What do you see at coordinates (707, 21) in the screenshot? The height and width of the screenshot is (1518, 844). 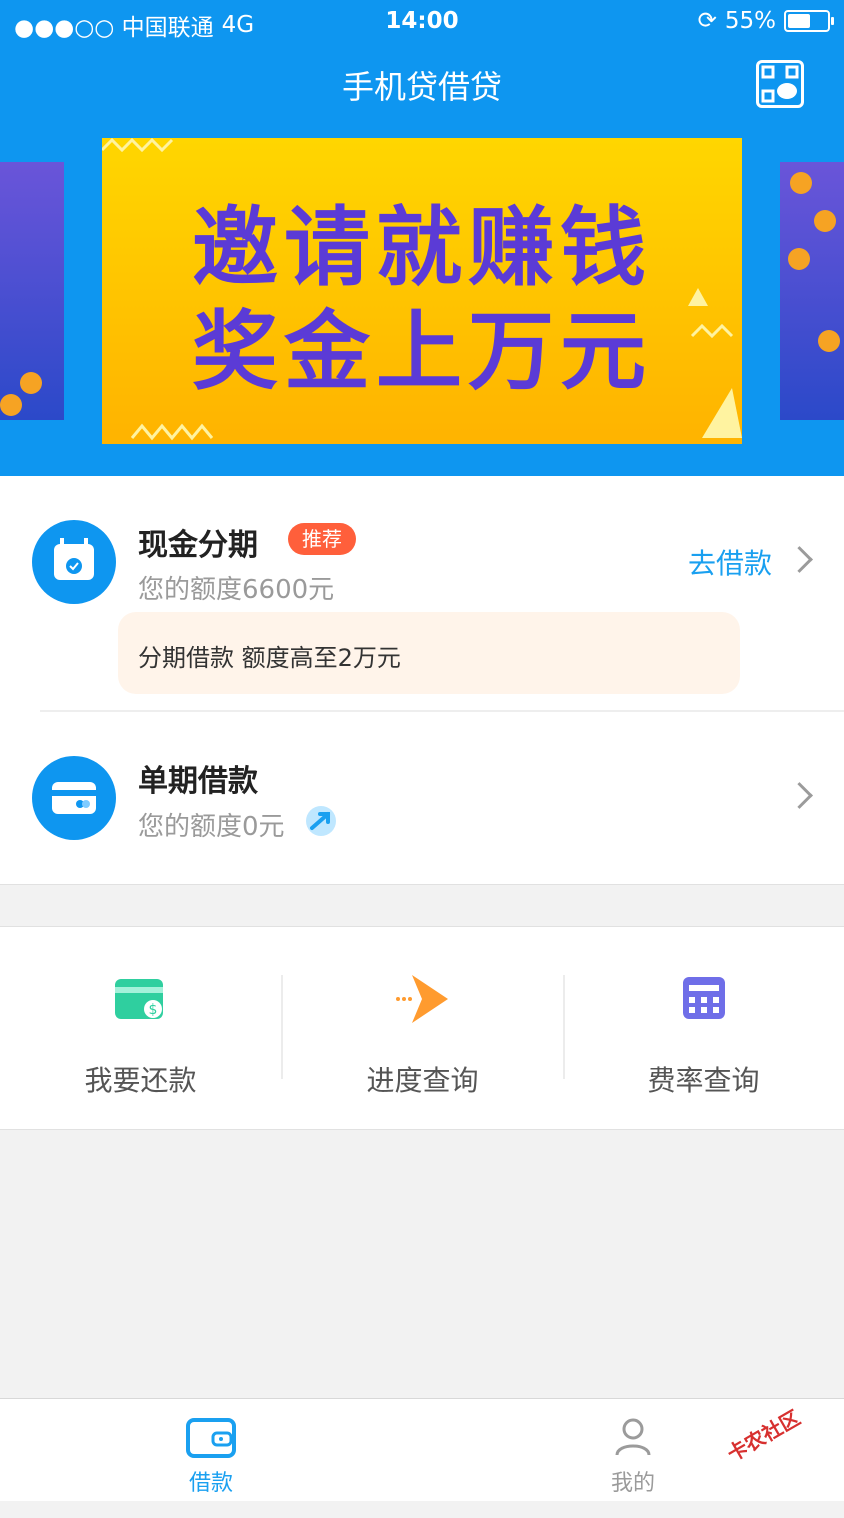 I see `orientation-lock-icon: ⟳` at bounding box center [707, 21].